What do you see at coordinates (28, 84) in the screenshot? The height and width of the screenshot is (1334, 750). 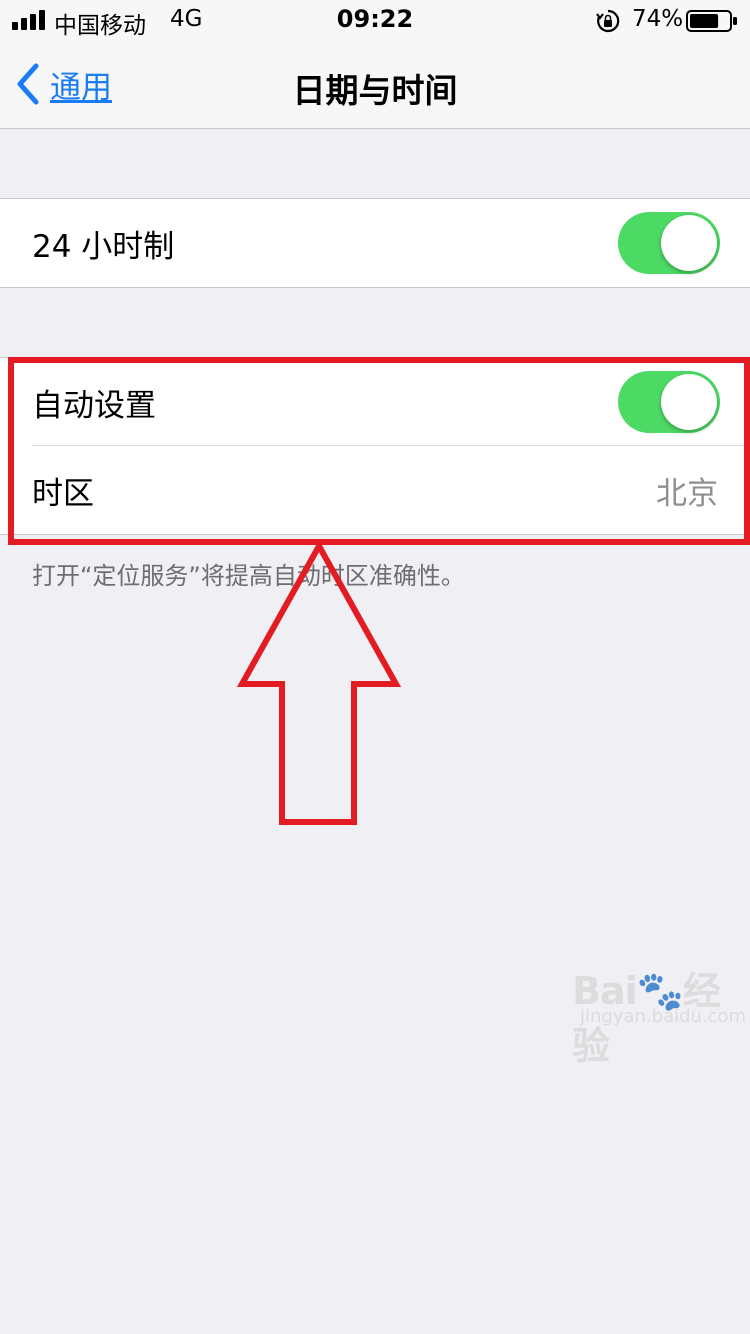 I see `chevron-left-icon` at bounding box center [28, 84].